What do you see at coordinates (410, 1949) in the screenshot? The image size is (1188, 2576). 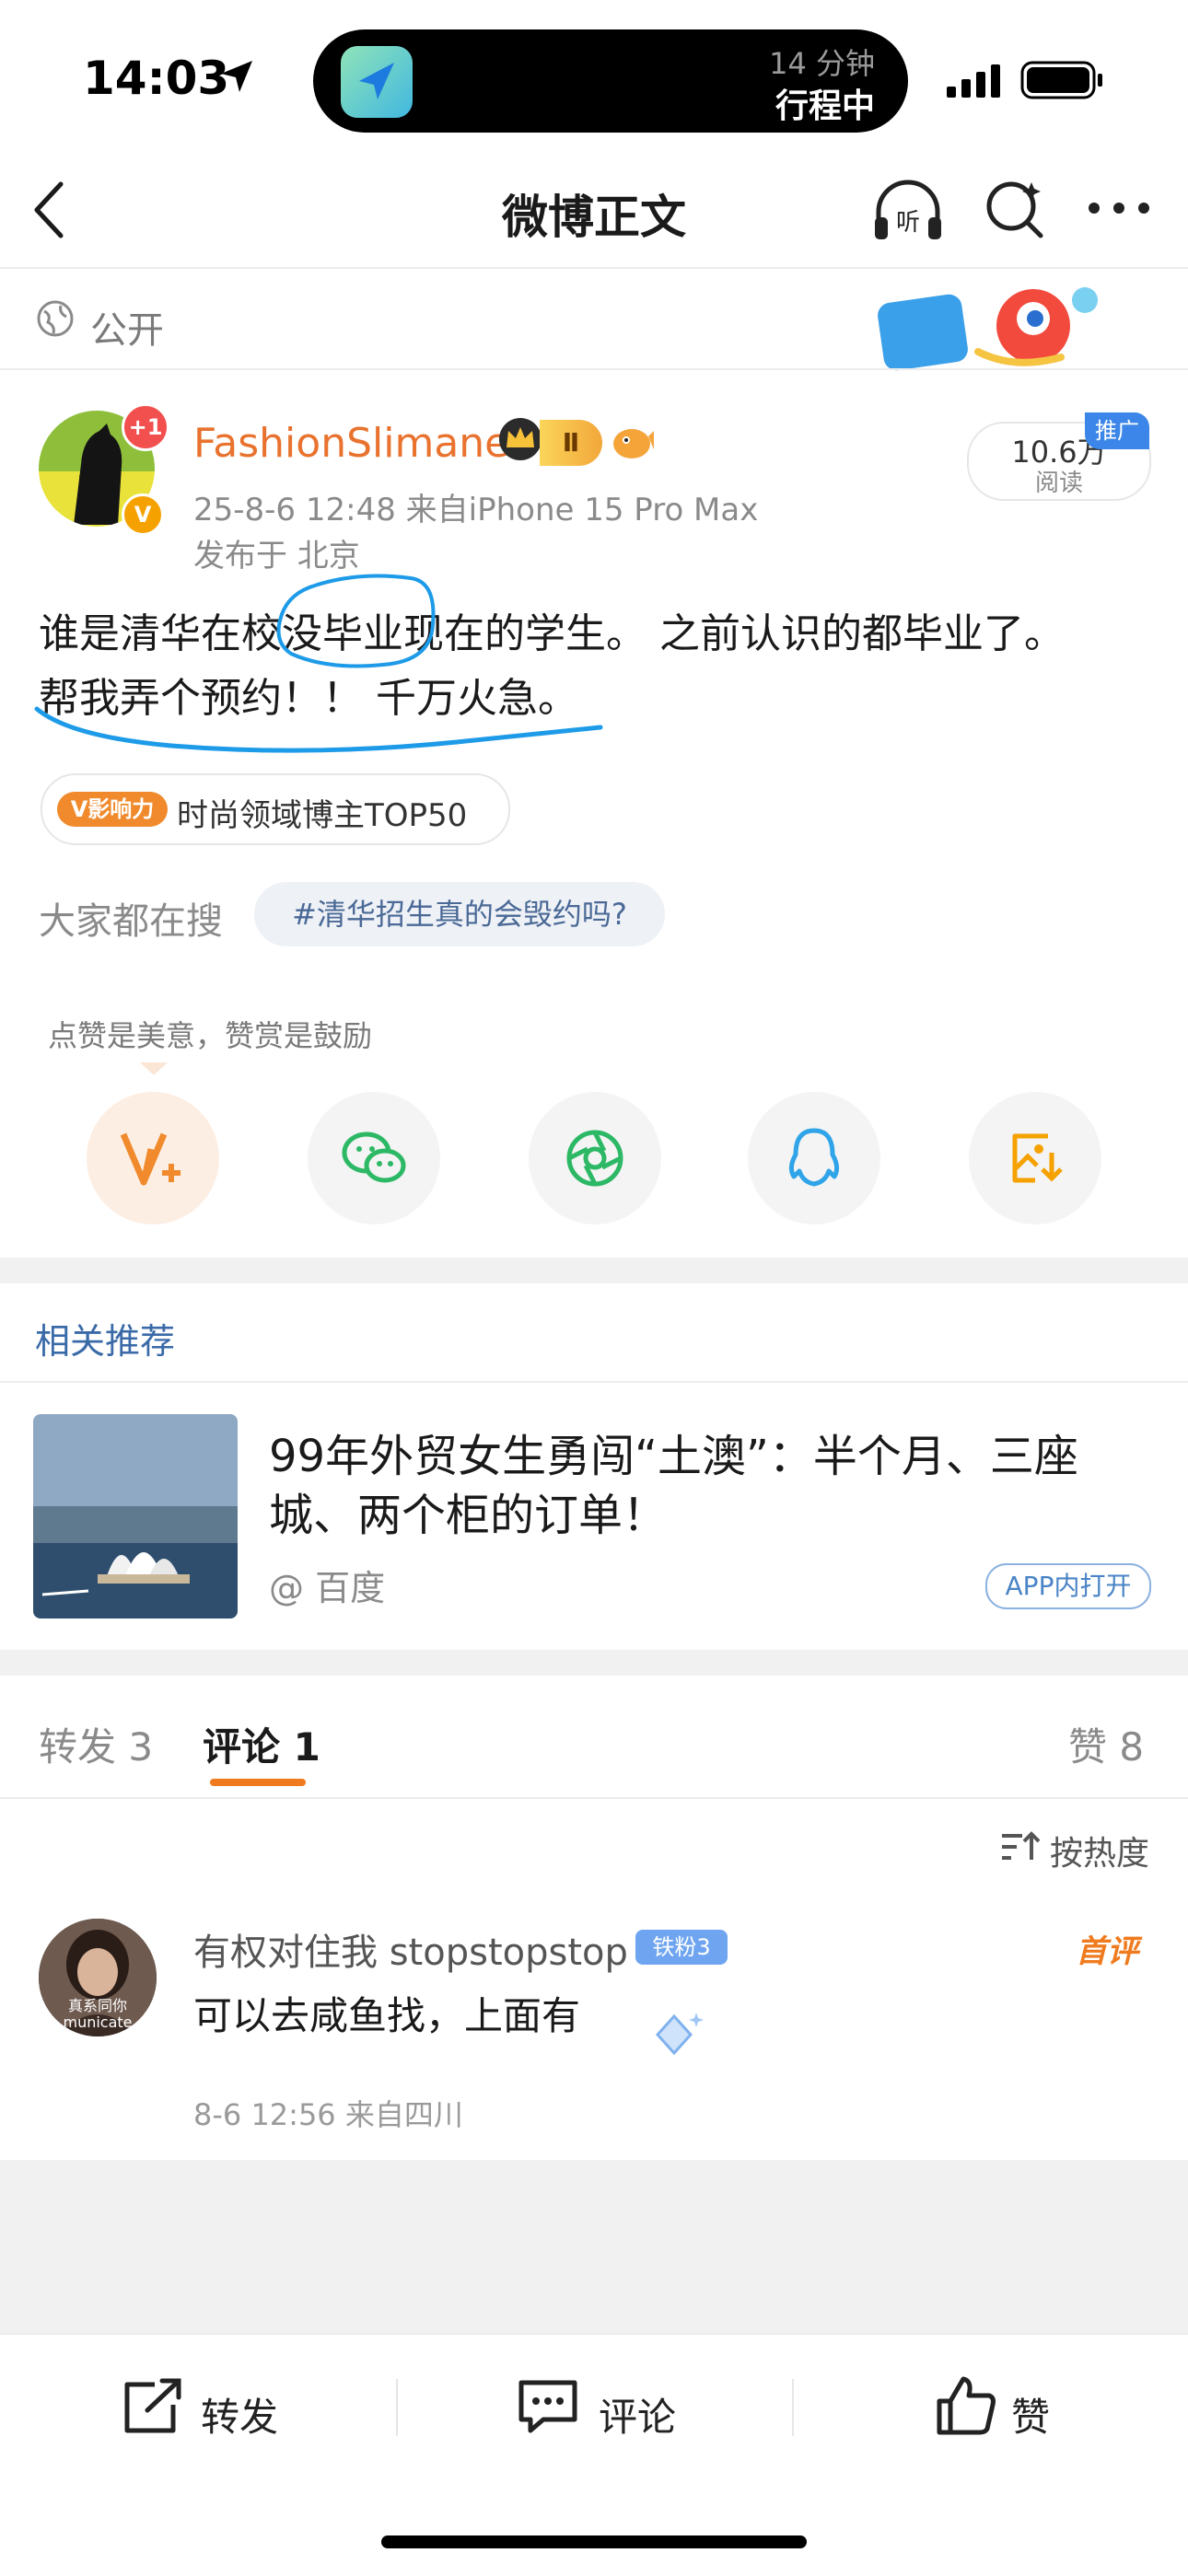 I see `commenter-name: 有权对住我 stopstopstop` at bounding box center [410, 1949].